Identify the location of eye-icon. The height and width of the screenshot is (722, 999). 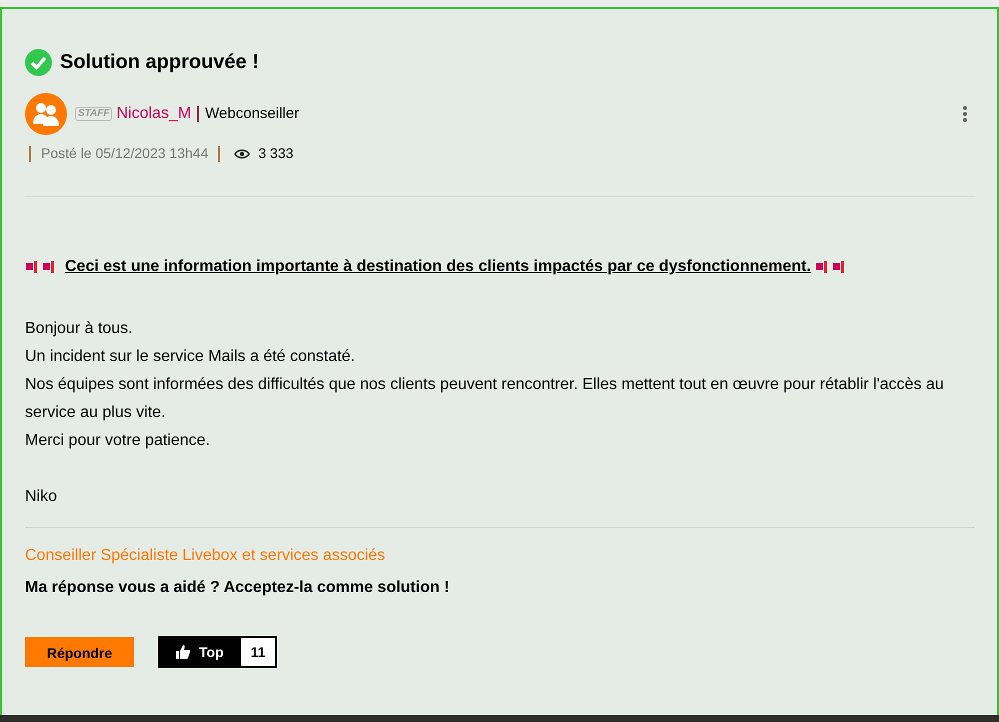
(242, 153).